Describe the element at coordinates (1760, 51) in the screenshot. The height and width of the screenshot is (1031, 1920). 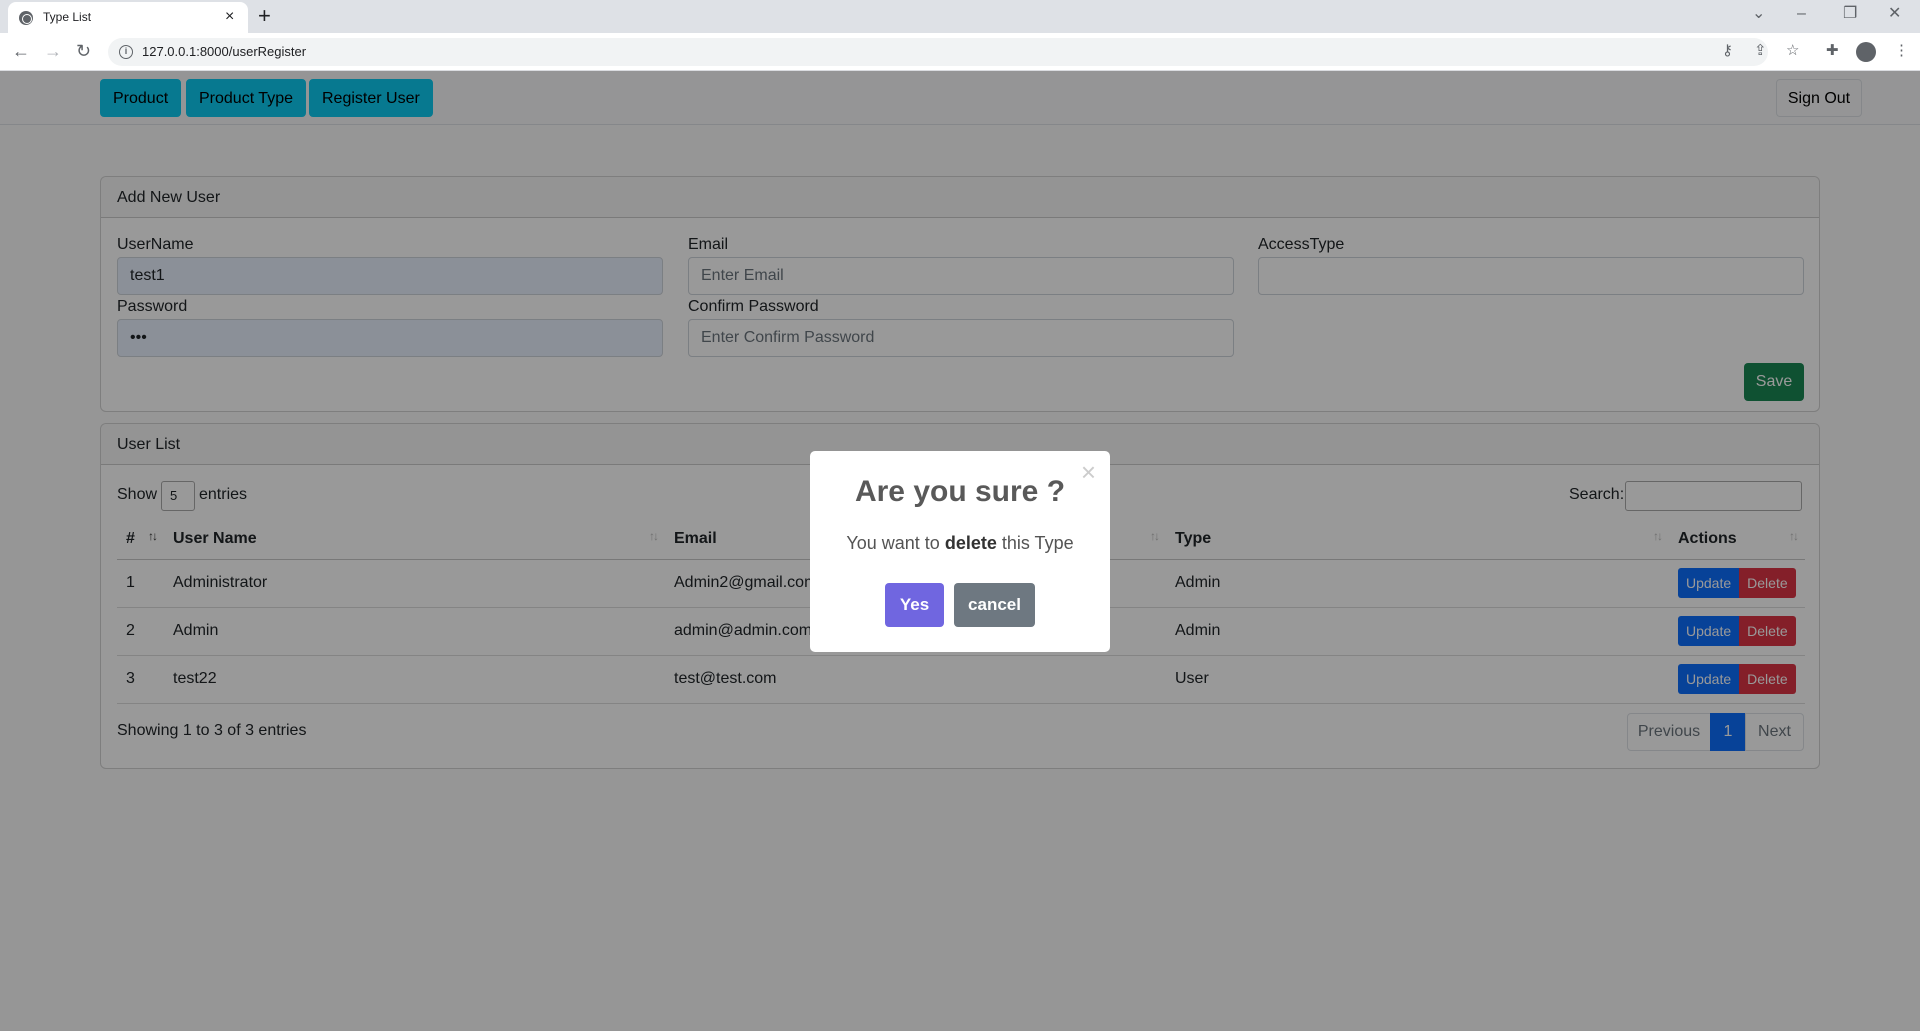
I see `share-icon: ⇪` at that location.